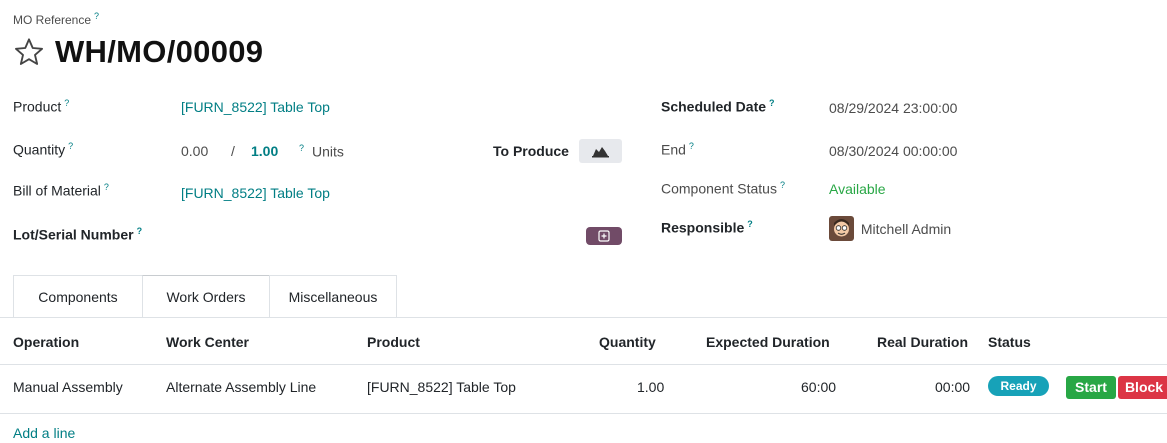  I want to click on area-chart-icon, so click(600, 152).